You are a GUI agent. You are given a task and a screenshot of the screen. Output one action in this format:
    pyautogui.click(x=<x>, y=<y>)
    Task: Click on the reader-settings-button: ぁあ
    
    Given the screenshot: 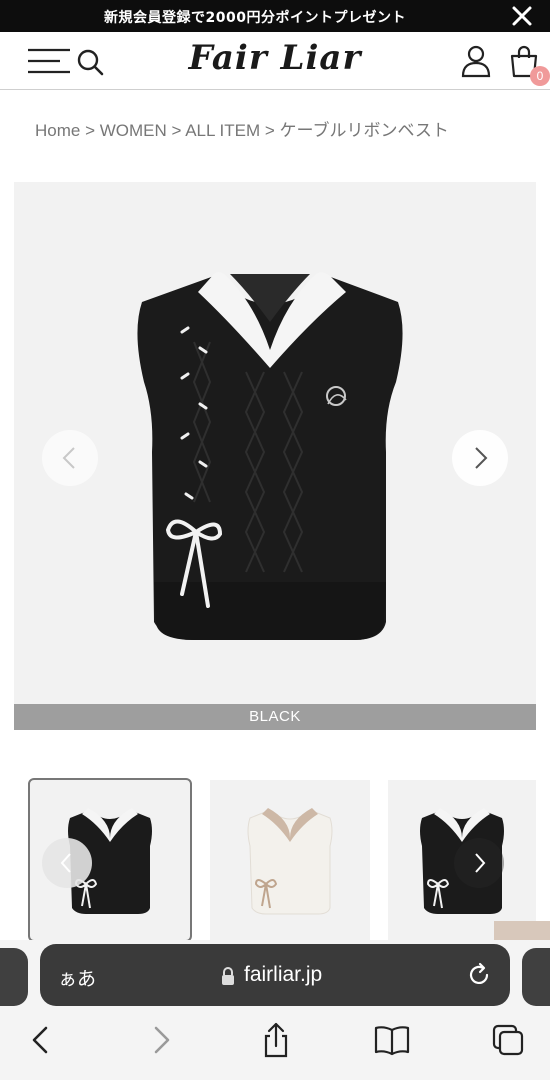 What is the action you would take?
    pyautogui.click(x=77, y=977)
    